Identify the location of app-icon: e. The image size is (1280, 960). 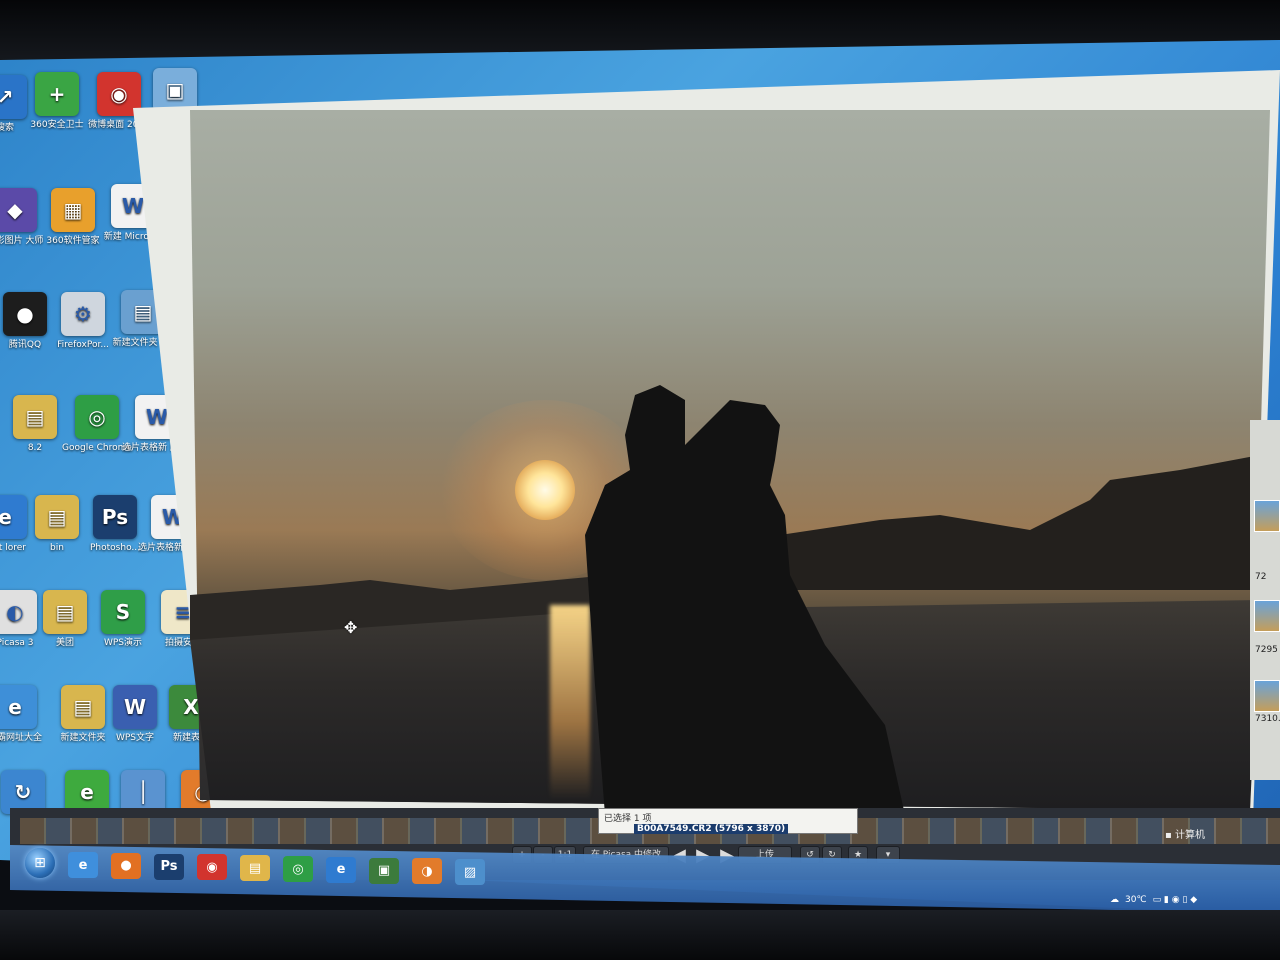
(18, 707).